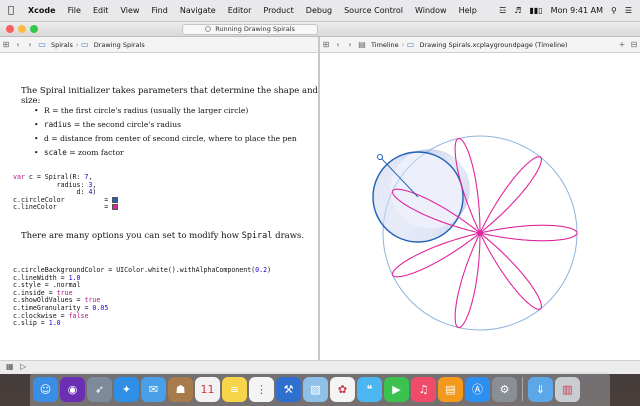 This screenshot has height=406, width=640. I want to click on bullet-term: d, so click(46, 138).